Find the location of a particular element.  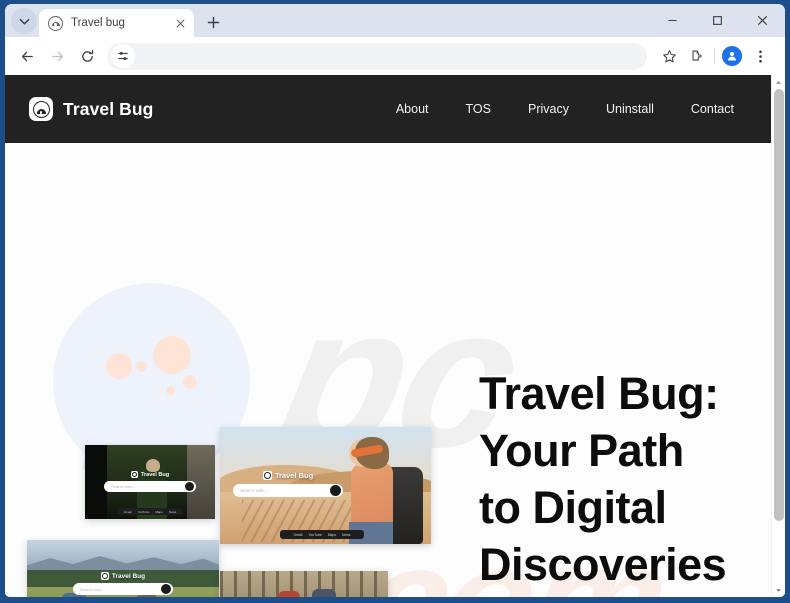

autumn-trail-hikers-screenshot: Travel Bug Search web... Gmail YouTube is located at coordinates (304, 584).